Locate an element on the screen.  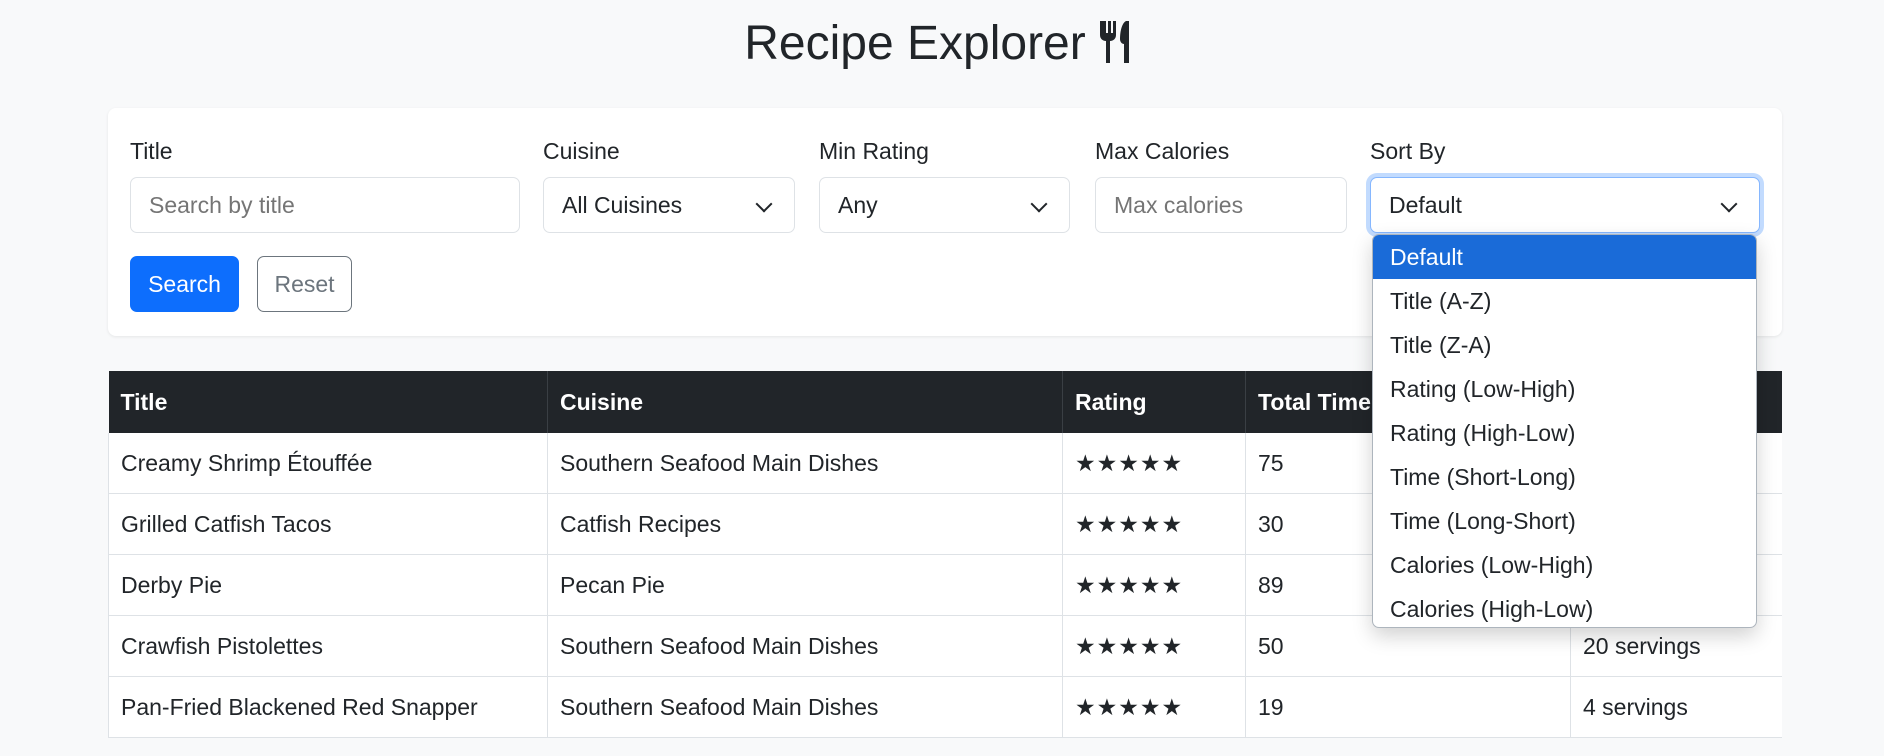
sort-option-rating-high-low: Rating (High-Low) is located at coordinates (1564, 433).